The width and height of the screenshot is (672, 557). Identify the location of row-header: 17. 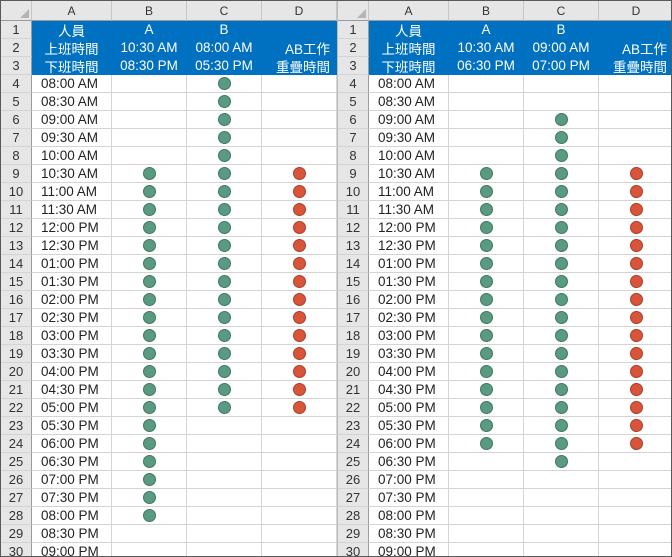
(16, 318).